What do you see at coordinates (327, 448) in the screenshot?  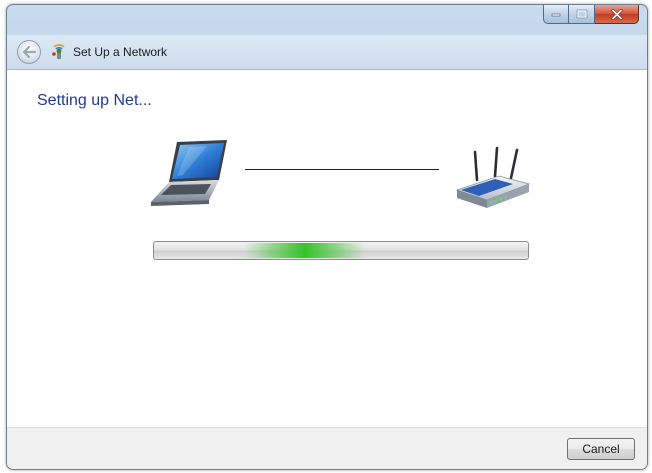 I see `wizard-footer: Cancel` at bounding box center [327, 448].